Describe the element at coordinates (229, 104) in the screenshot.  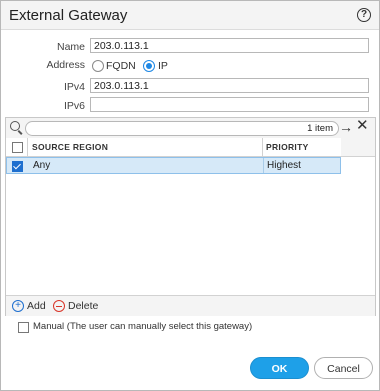
I see `ipv6-input` at that location.